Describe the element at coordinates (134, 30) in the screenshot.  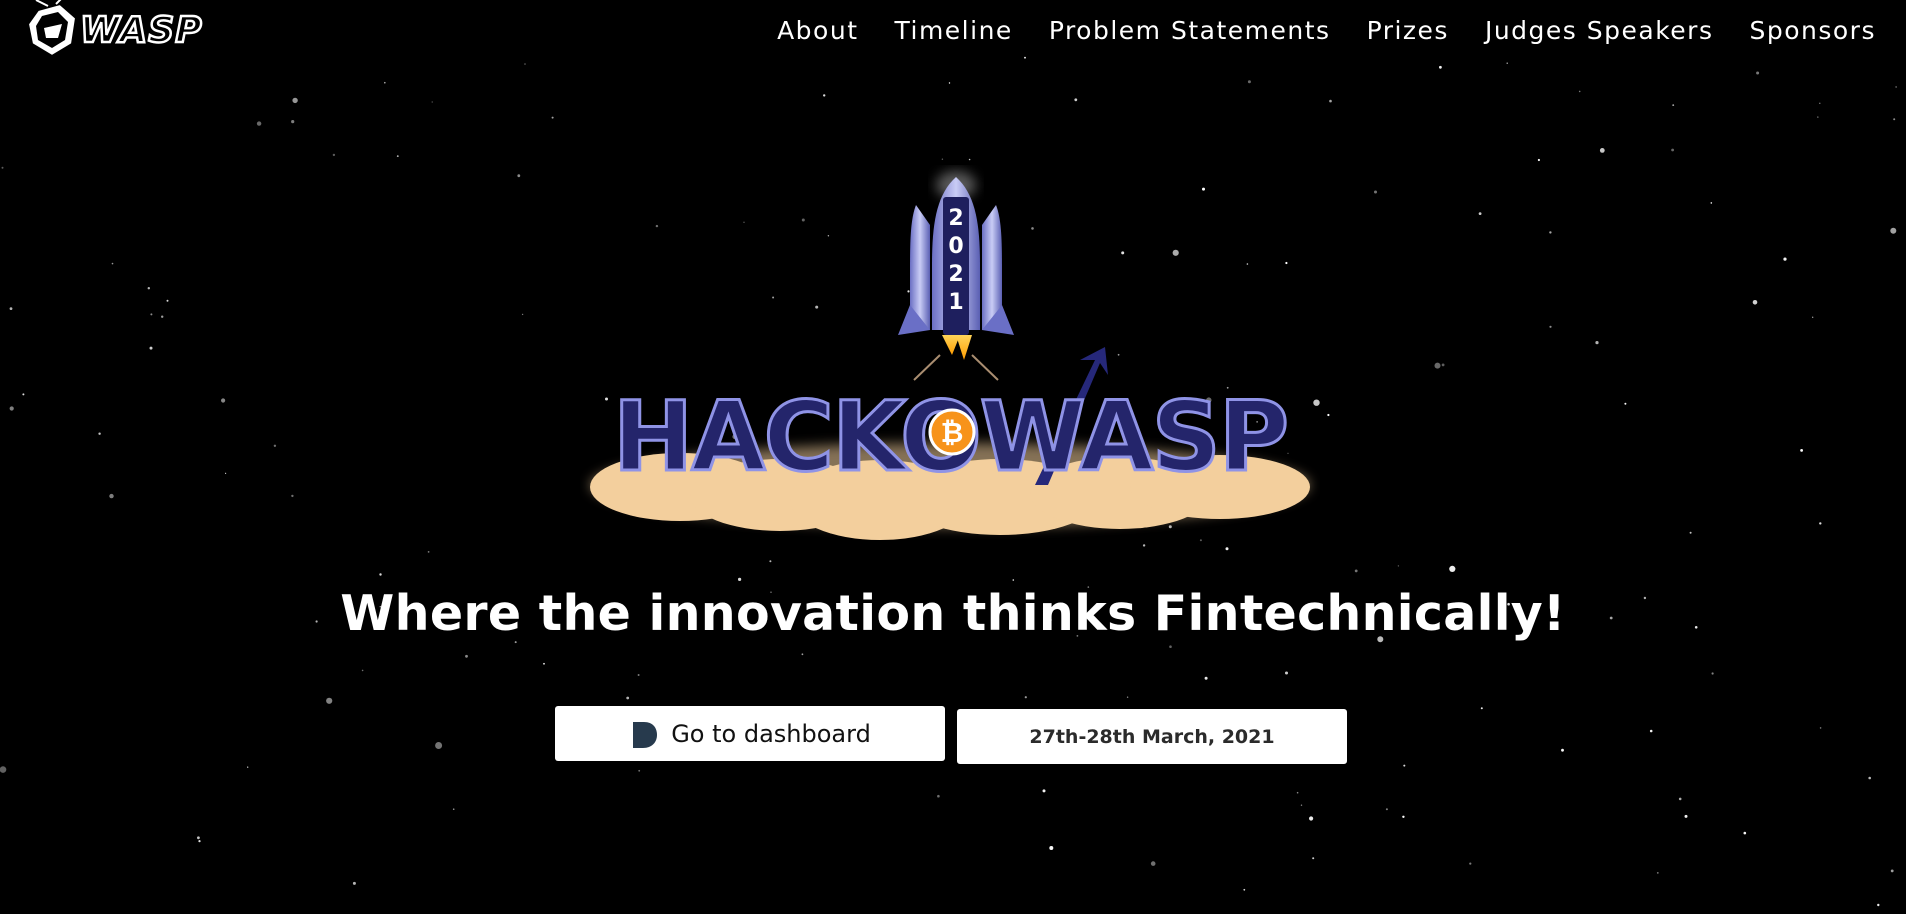
I see `wasp-logo: WASP` at that location.